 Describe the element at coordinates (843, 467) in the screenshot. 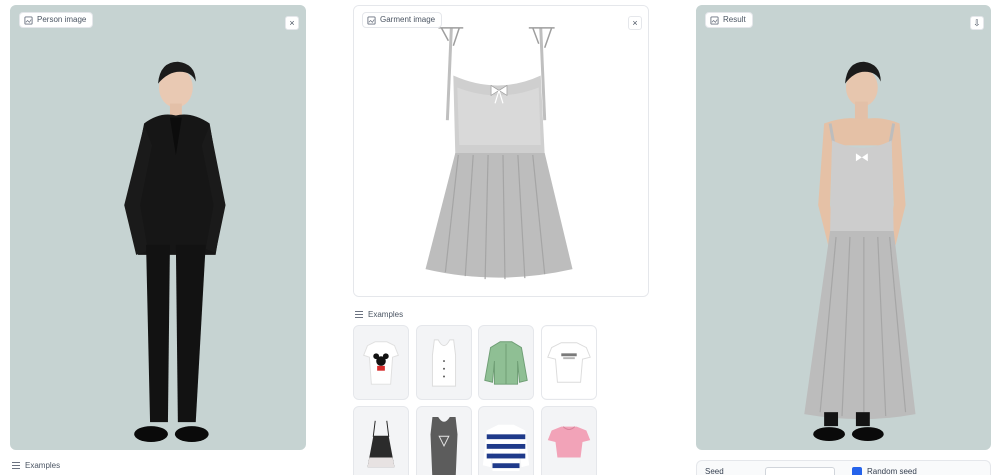

I see `result-settings-bar: Seed Random seed` at that location.